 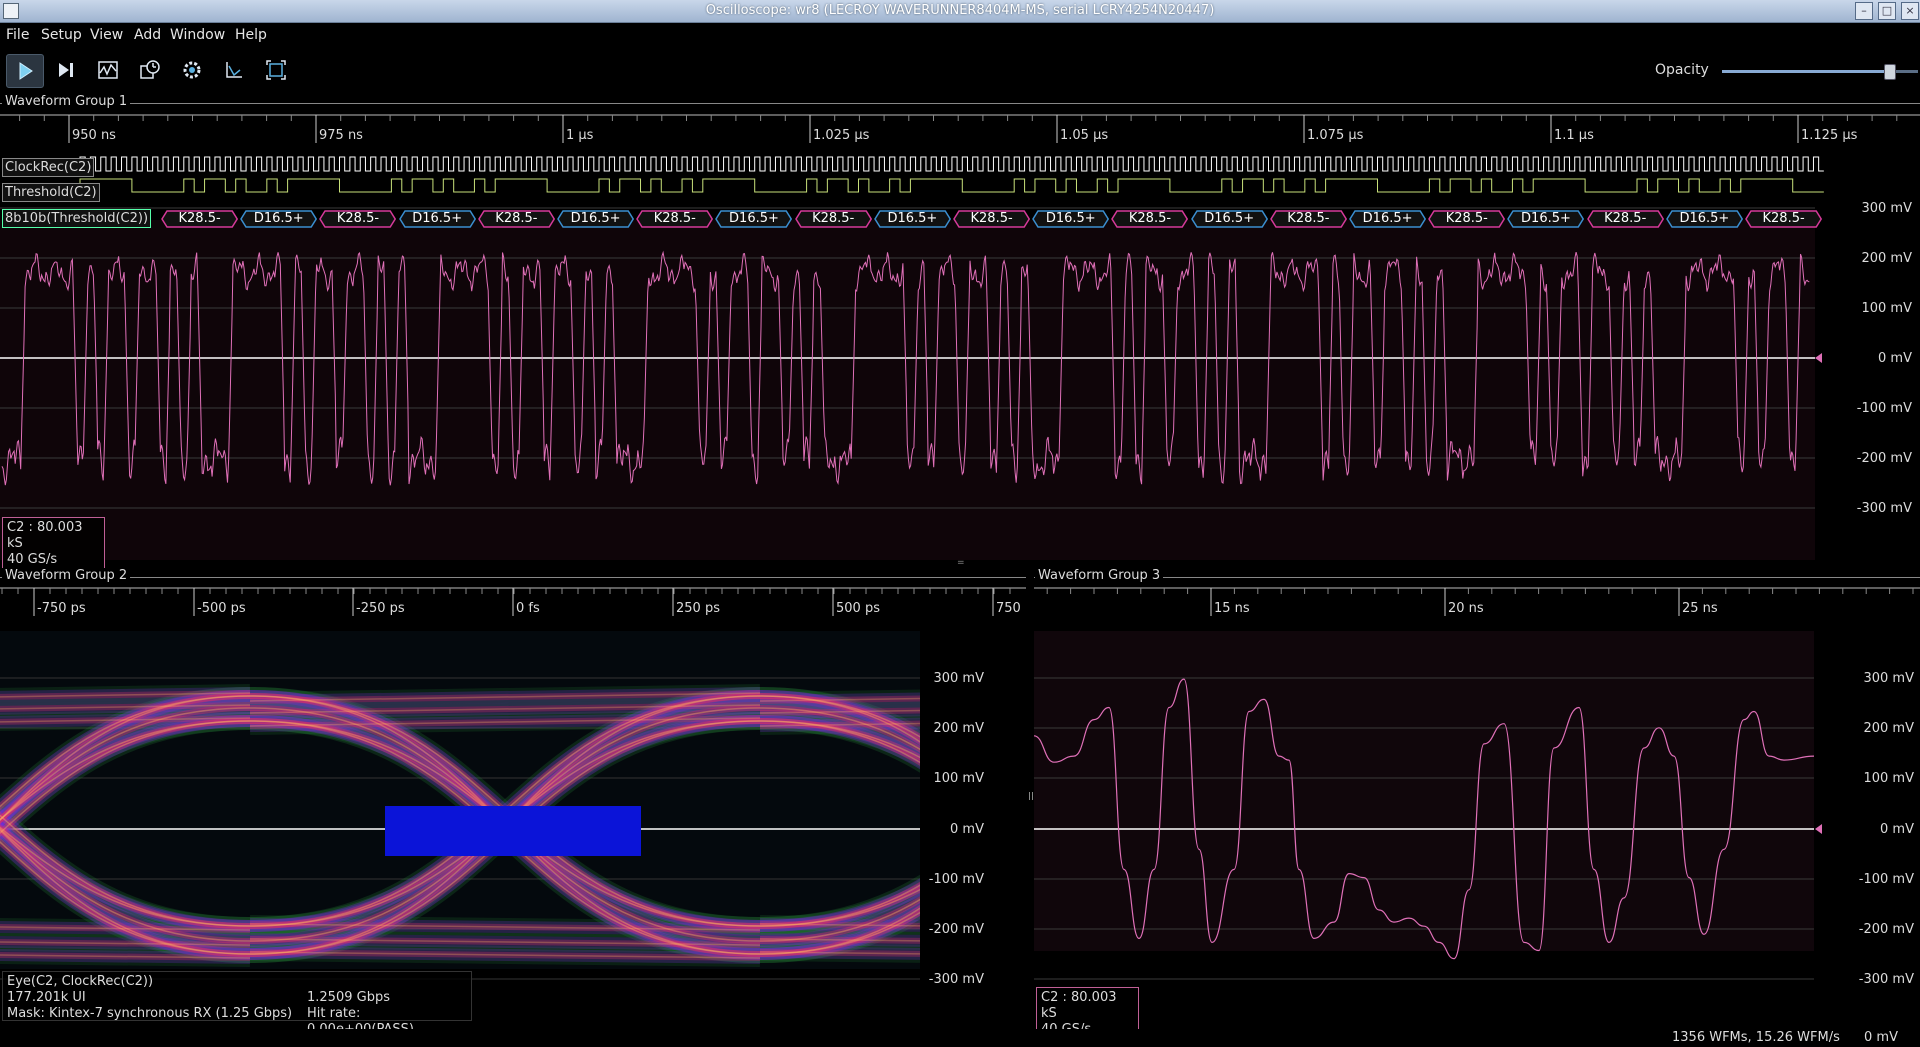 I want to click on time-tick-label: 750, so click(x=1008, y=608).